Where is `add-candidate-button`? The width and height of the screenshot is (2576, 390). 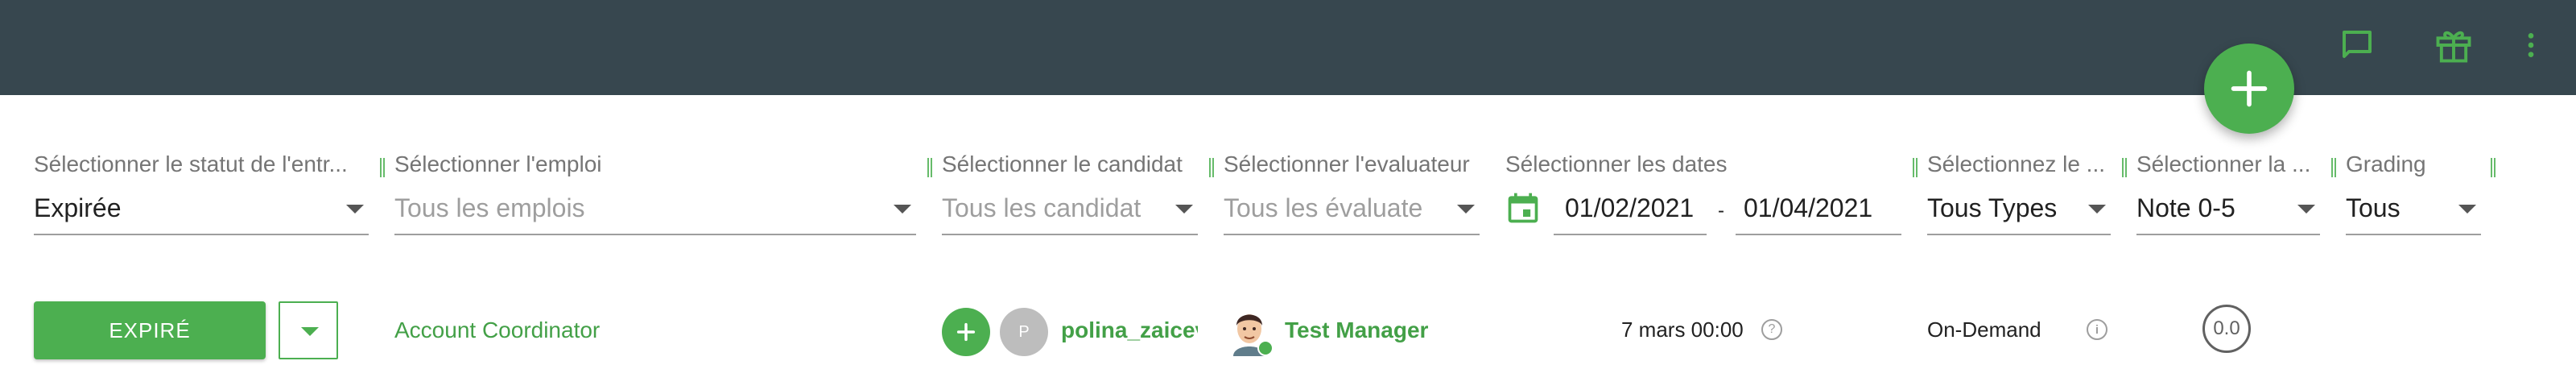 add-candidate-button is located at coordinates (966, 332).